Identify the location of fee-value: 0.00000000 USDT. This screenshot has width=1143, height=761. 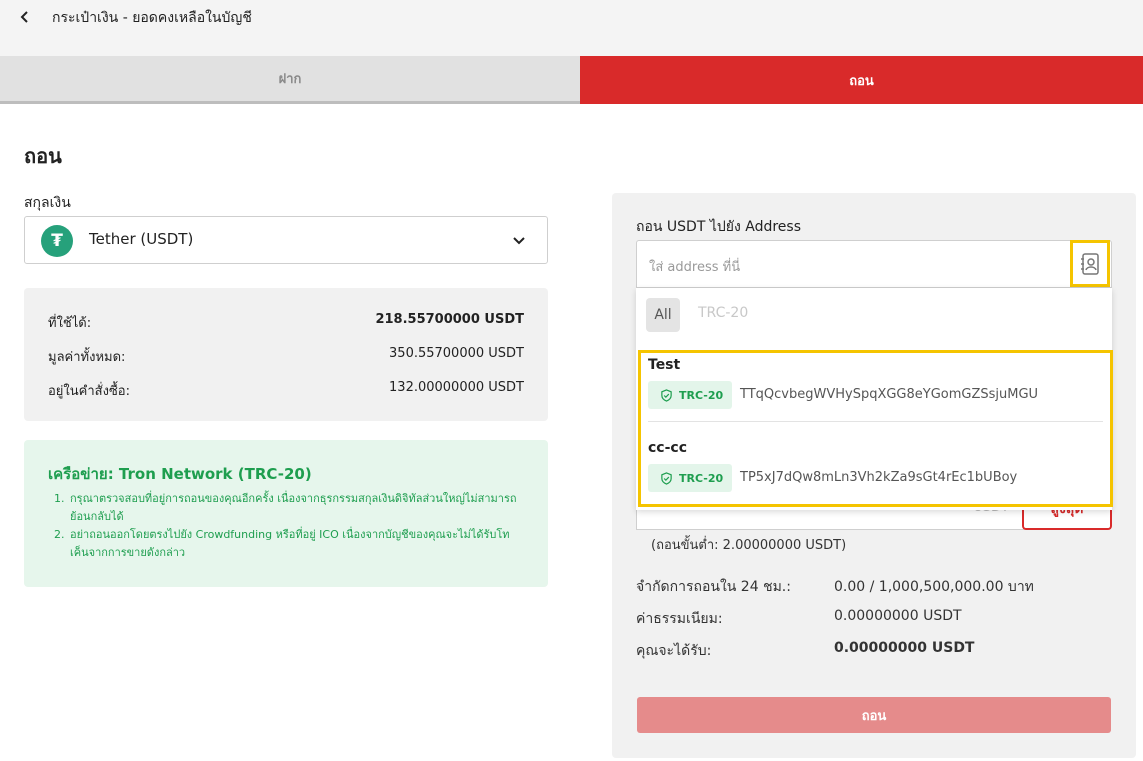
(898, 616).